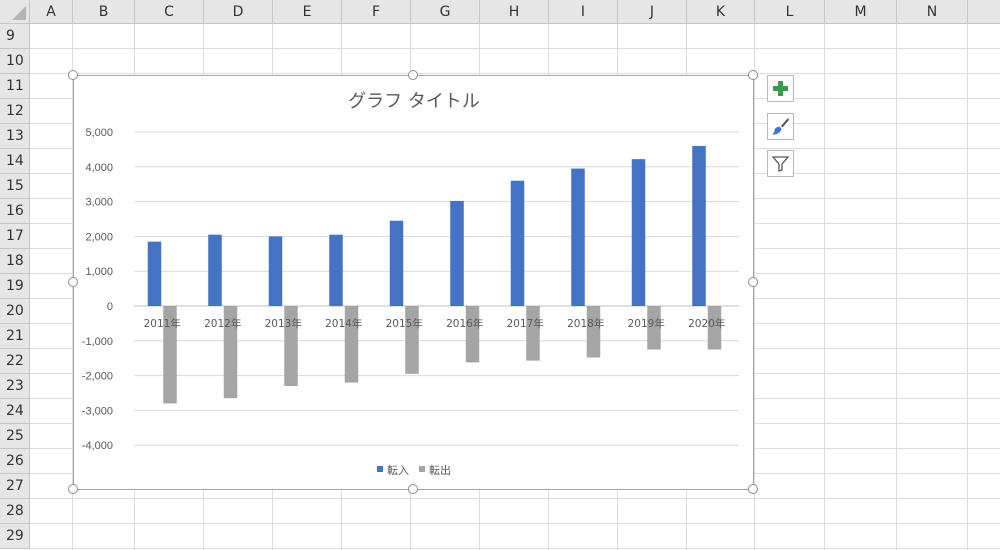  I want to click on category-label: 2012年, so click(222, 323).